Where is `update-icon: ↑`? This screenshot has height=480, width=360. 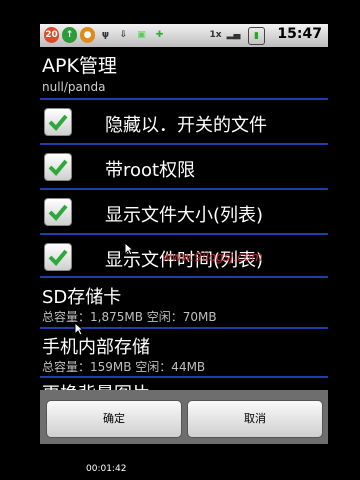
update-icon: ↑ is located at coordinates (69, 35).